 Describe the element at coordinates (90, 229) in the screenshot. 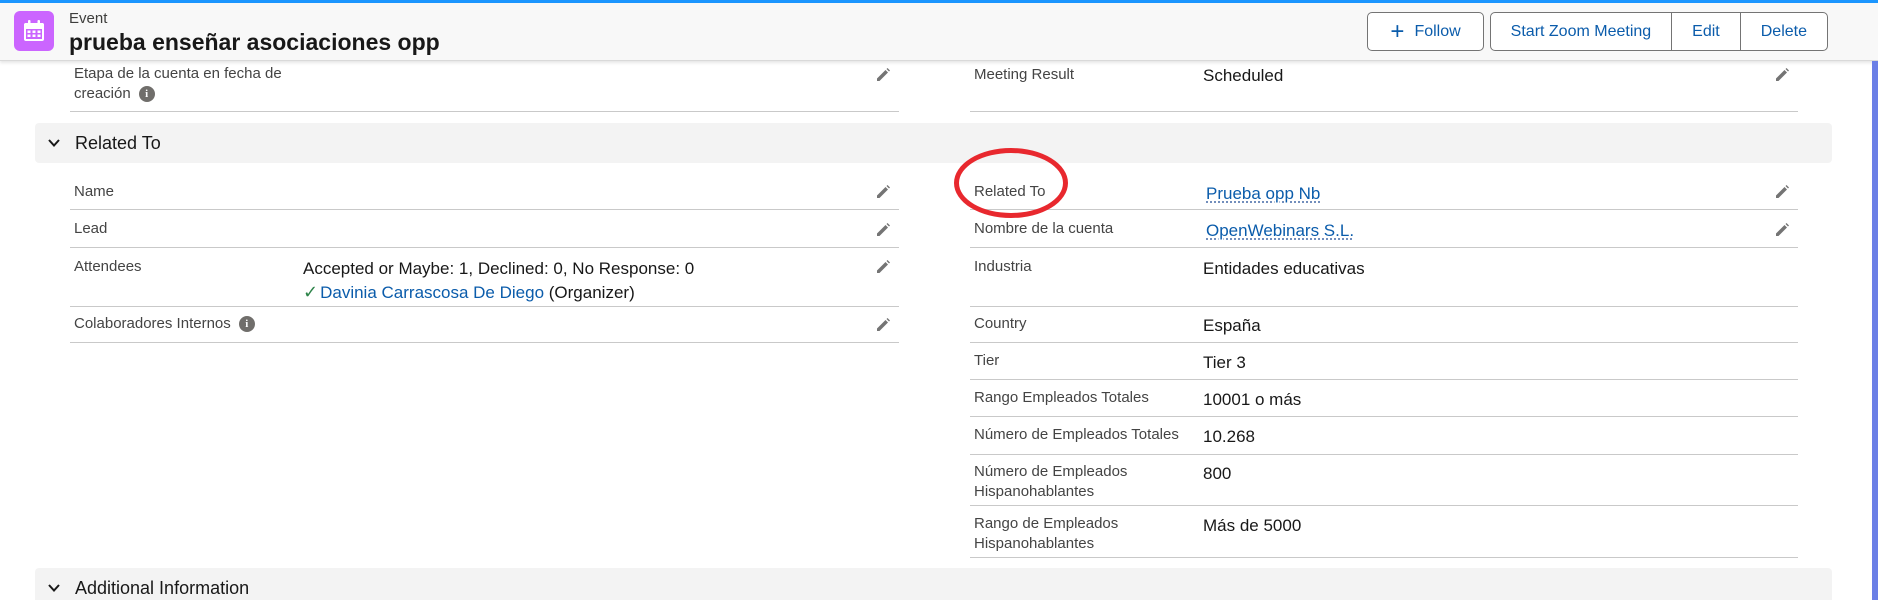

I see `field-label-lead: Lead` at that location.